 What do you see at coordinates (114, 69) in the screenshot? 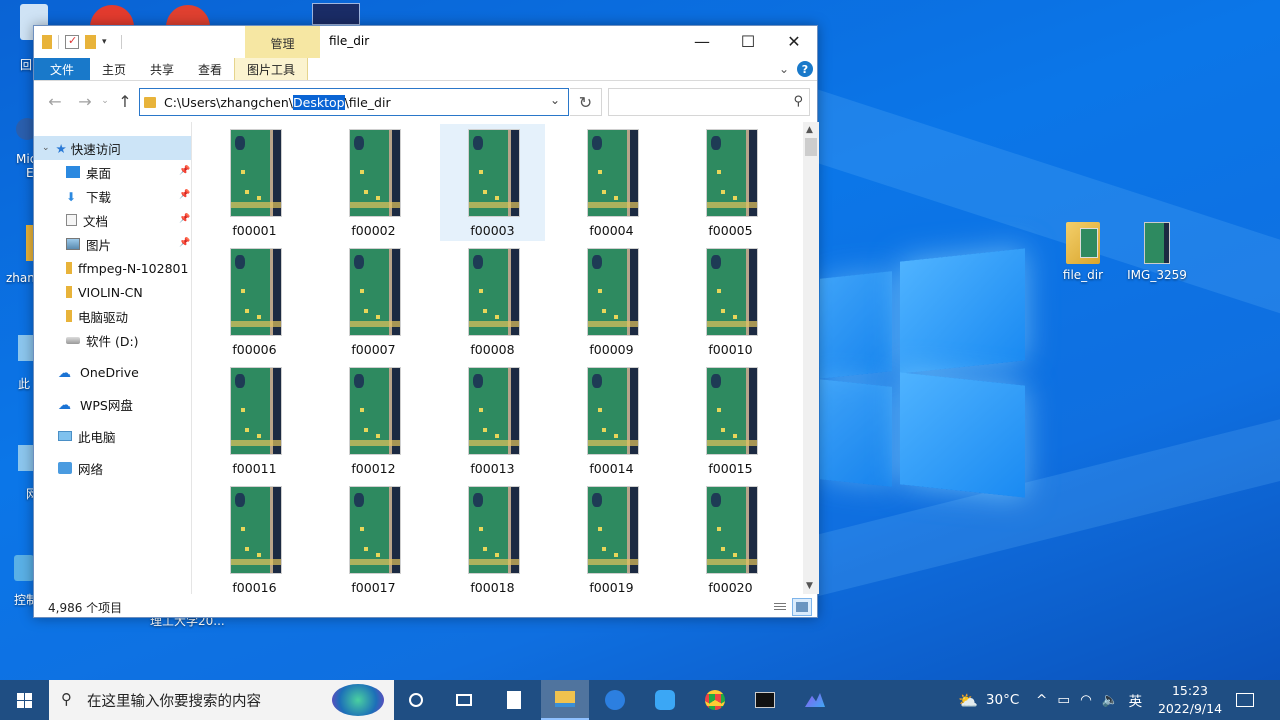
I see `tab-home: 主页` at bounding box center [114, 69].